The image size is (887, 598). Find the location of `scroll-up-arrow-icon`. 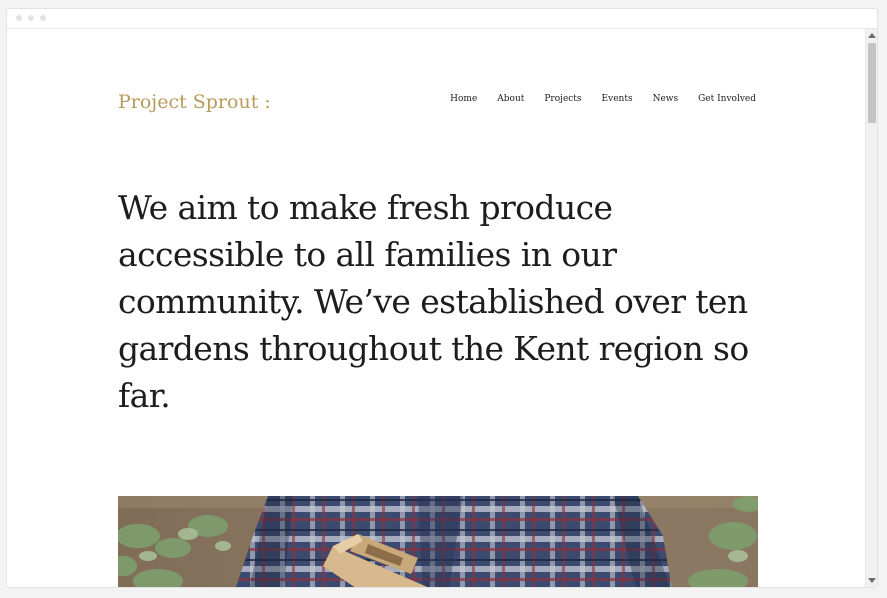

scroll-up-arrow-icon is located at coordinates (872, 35).